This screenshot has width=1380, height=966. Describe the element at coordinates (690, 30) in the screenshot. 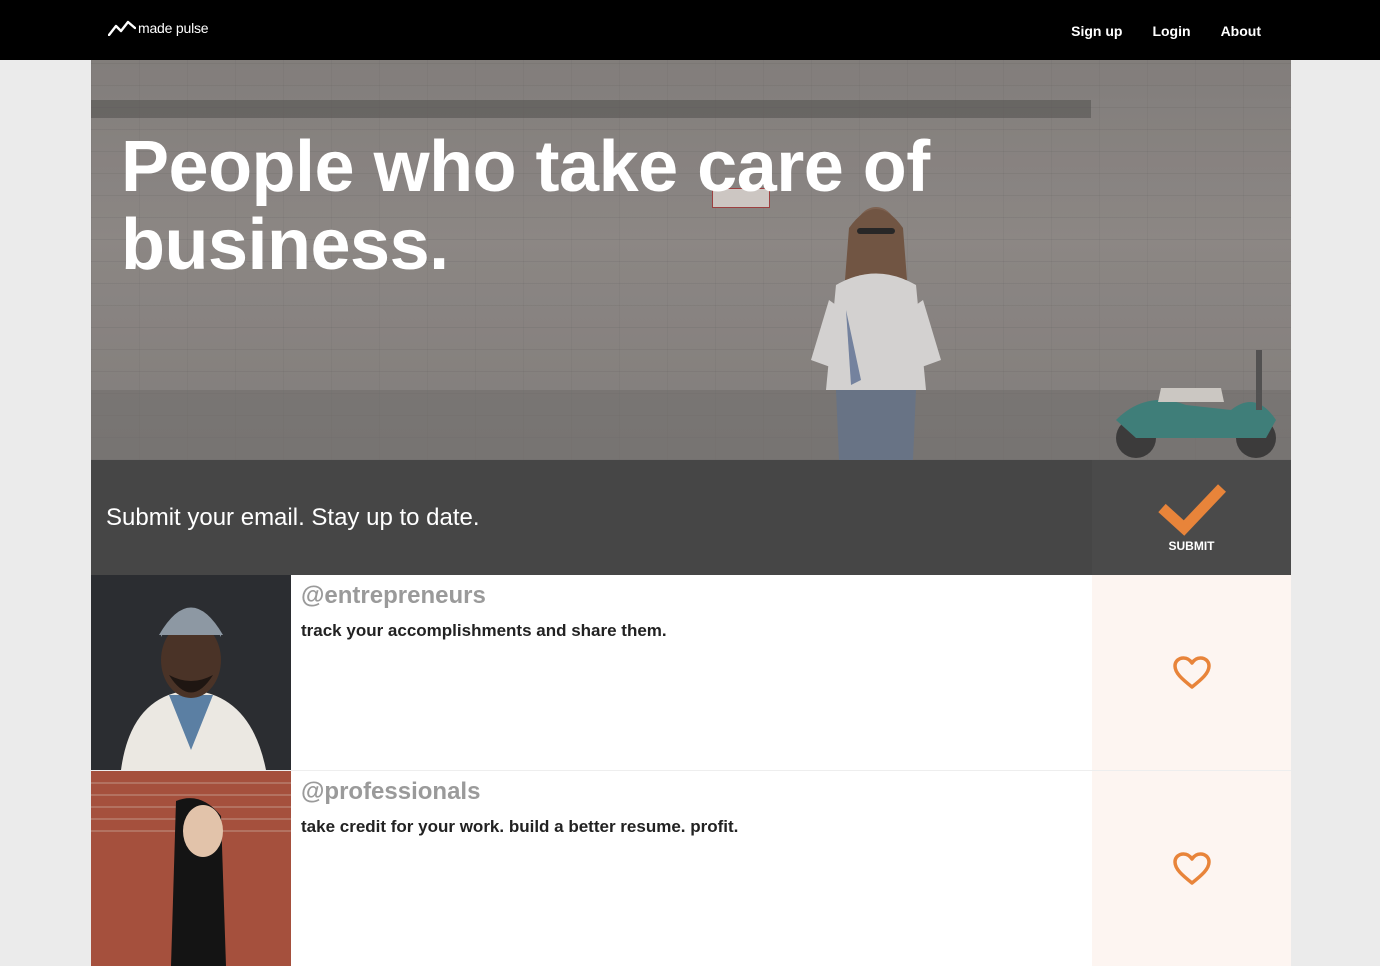

I see `top-nav-bar: made pulse Sign up Login About` at that location.